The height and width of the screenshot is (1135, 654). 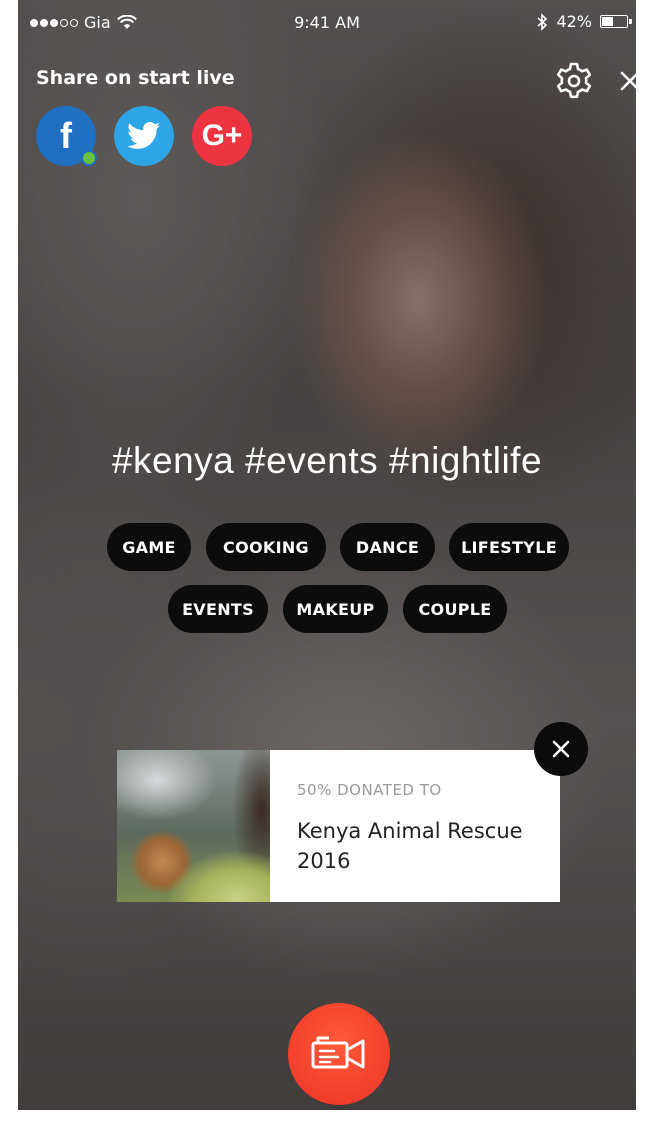 I want to click on donation-label: 50% DONATED TO, so click(x=369, y=790).